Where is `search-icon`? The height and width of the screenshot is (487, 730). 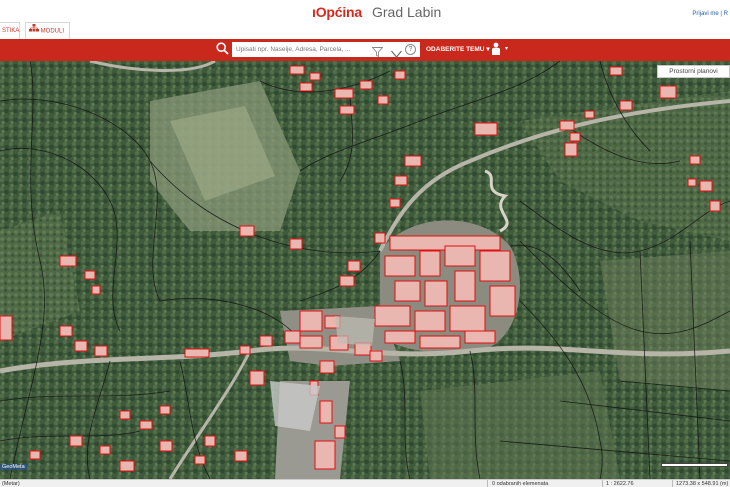
search-icon is located at coordinates (222, 51).